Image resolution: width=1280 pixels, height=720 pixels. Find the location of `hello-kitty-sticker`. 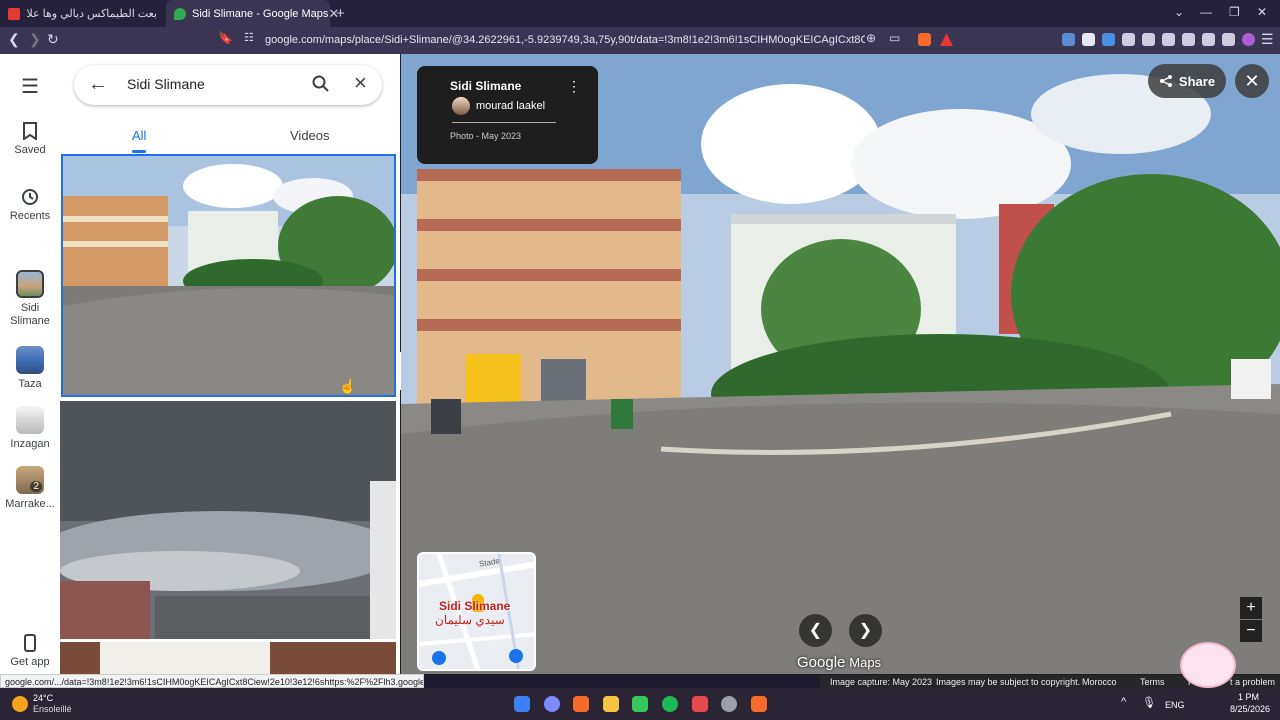

hello-kitty-sticker is located at coordinates (1208, 665).